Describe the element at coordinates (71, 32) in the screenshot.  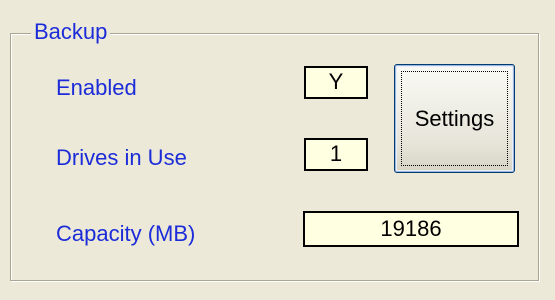
I see `backup-group-title: Backup` at that location.